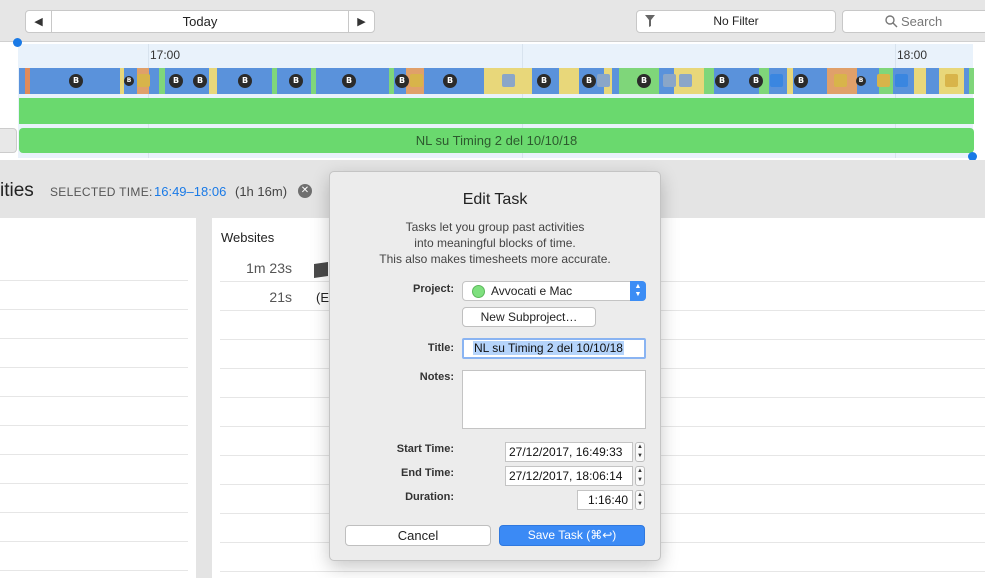 Image resolution: width=985 pixels, height=578 pixels. I want to click on selected-time-range: 16:49–18:06, so click(190, 191).